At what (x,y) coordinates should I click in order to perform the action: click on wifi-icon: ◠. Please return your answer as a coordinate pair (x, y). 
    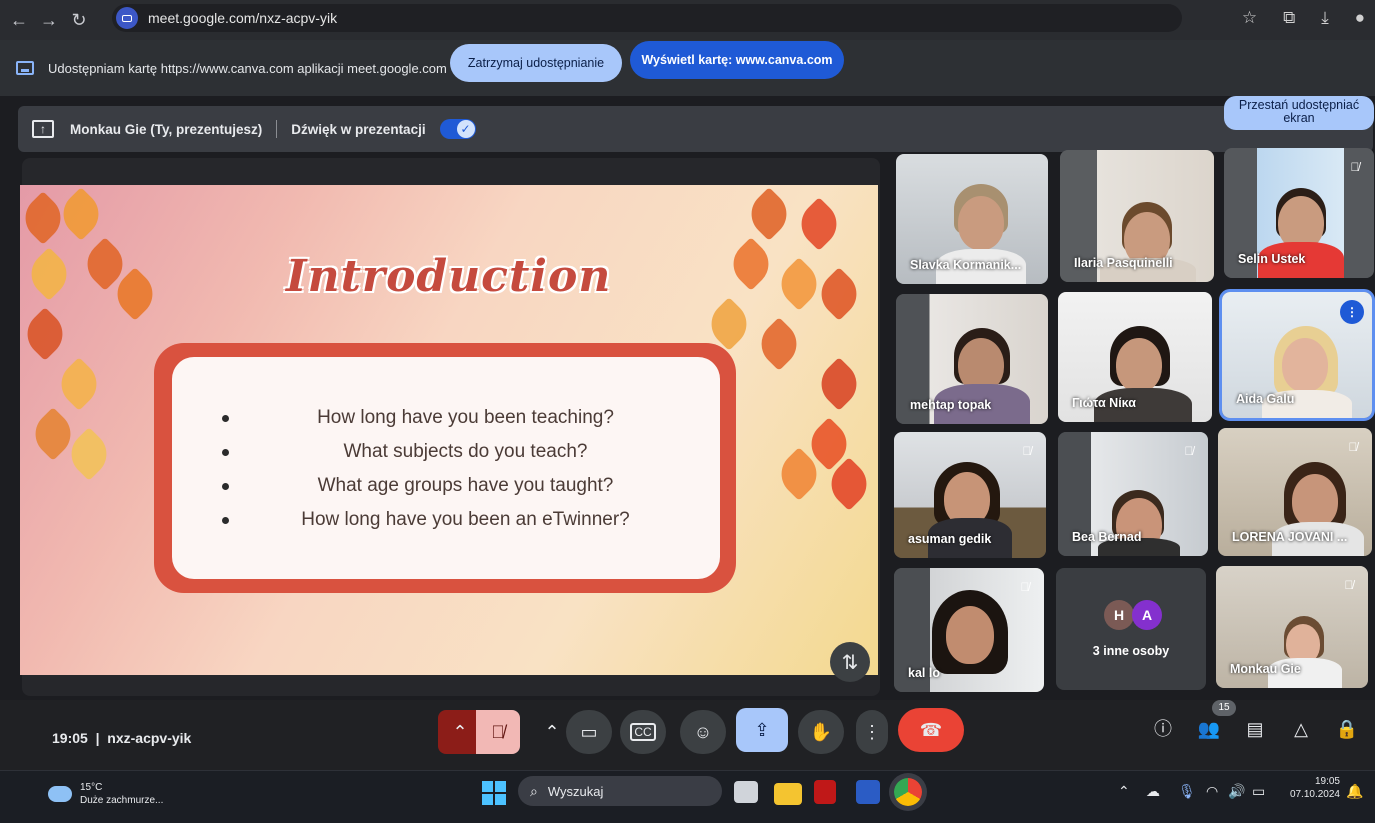
    Looking at the image, I should click on (1212, 791).